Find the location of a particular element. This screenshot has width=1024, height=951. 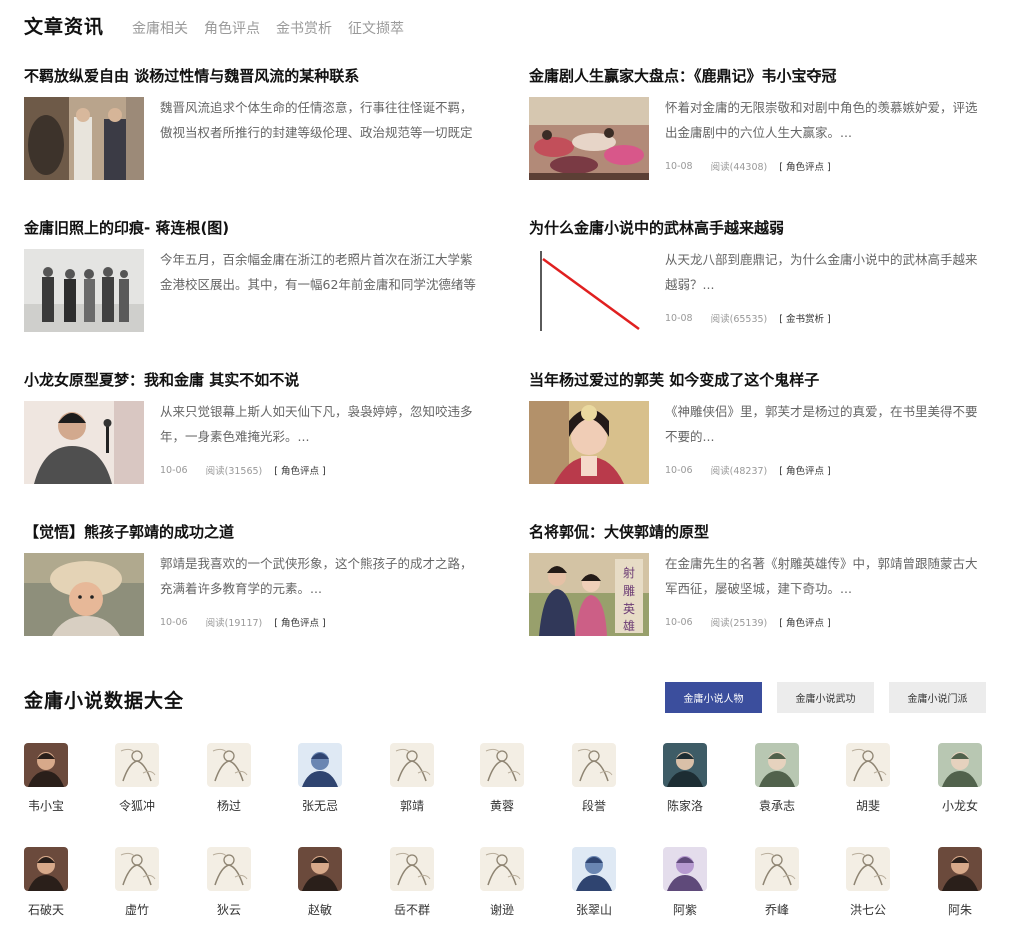

character-name: 狄云 is located at coordinates (229, 909).